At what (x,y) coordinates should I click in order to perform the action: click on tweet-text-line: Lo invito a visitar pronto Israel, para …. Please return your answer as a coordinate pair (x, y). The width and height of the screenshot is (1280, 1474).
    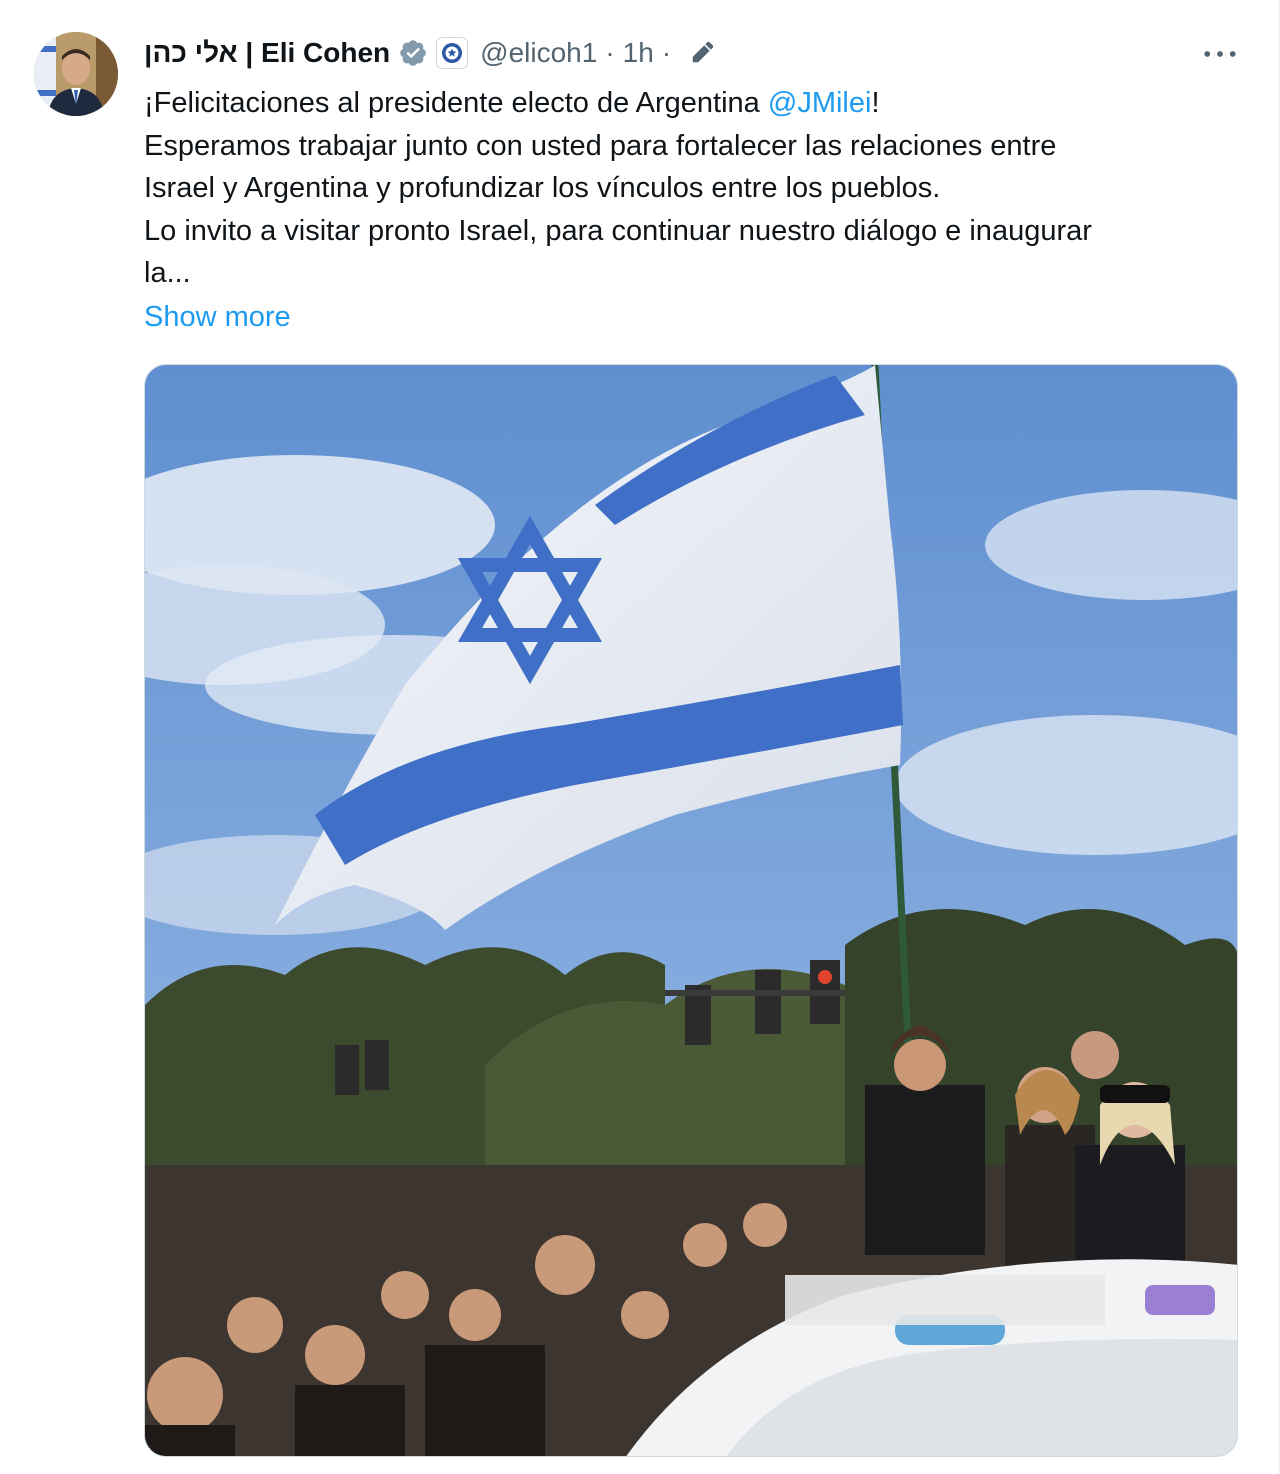
    Looking at the image, I should click on (618, 230).